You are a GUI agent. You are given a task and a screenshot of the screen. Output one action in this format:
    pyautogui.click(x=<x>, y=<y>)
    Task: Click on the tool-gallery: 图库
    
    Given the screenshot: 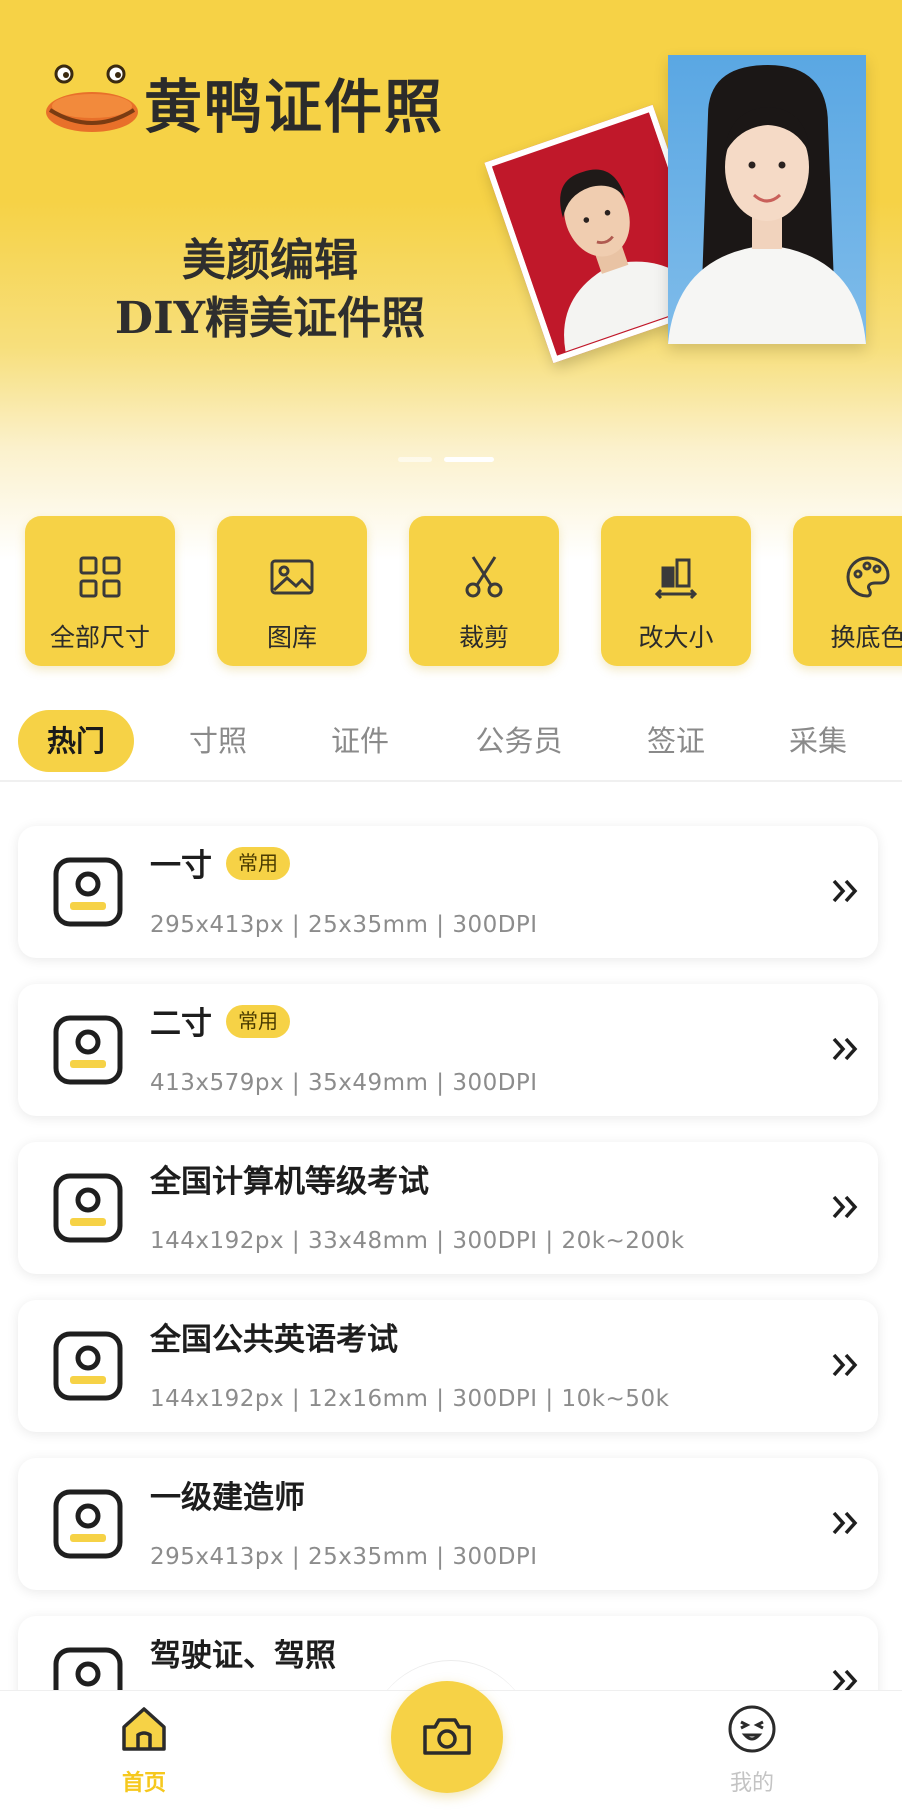 What is the action you would take?
    pyautogui.click(x=292, y=591)
    